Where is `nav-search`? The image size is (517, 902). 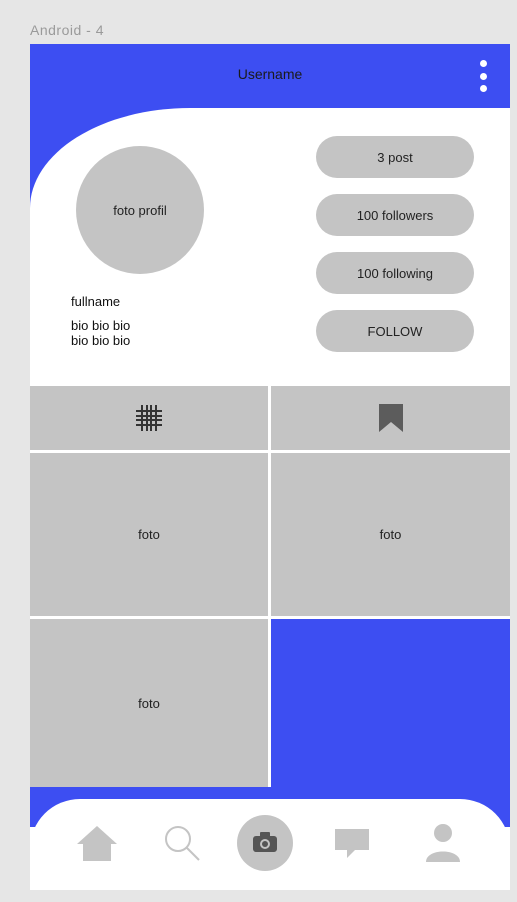 nav-search is located at coordinates (182, 843).